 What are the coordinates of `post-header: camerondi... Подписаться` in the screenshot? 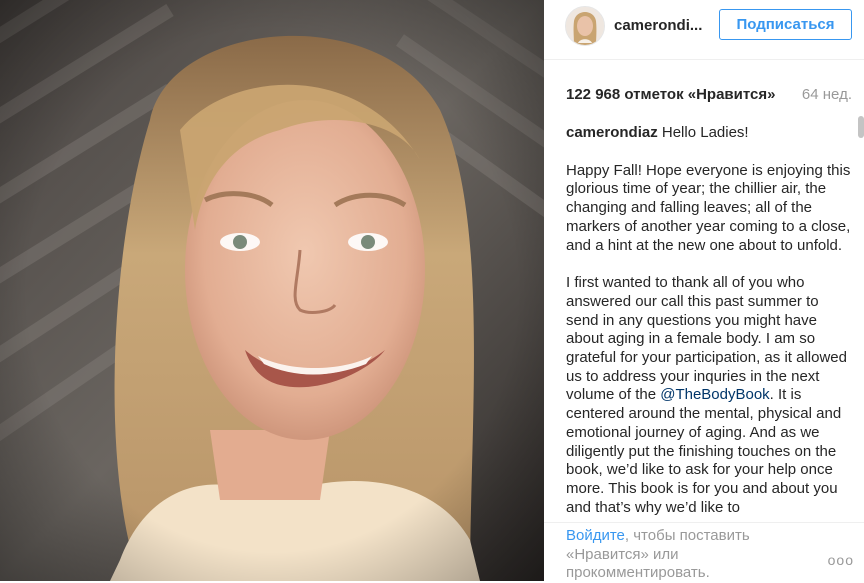 It's located at (704, 30).